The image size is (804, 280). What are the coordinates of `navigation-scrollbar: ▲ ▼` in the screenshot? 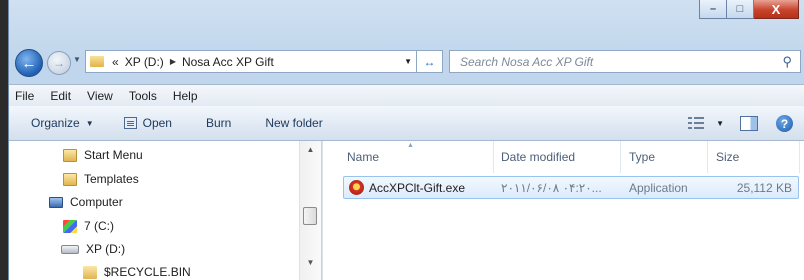 It's located at (310, 210).